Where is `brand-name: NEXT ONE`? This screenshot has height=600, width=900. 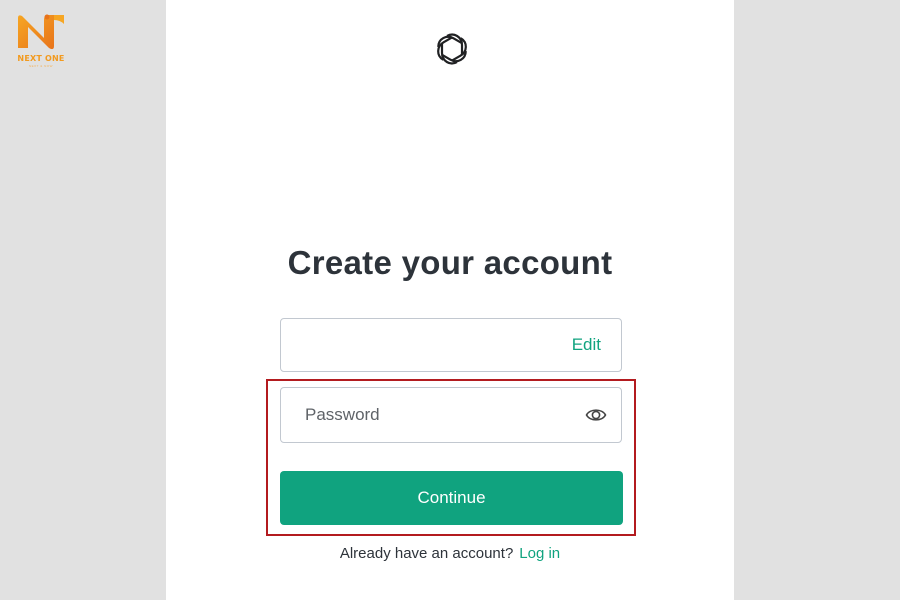 brand-name: NEXT ONE is located at coordinates (41, 58).